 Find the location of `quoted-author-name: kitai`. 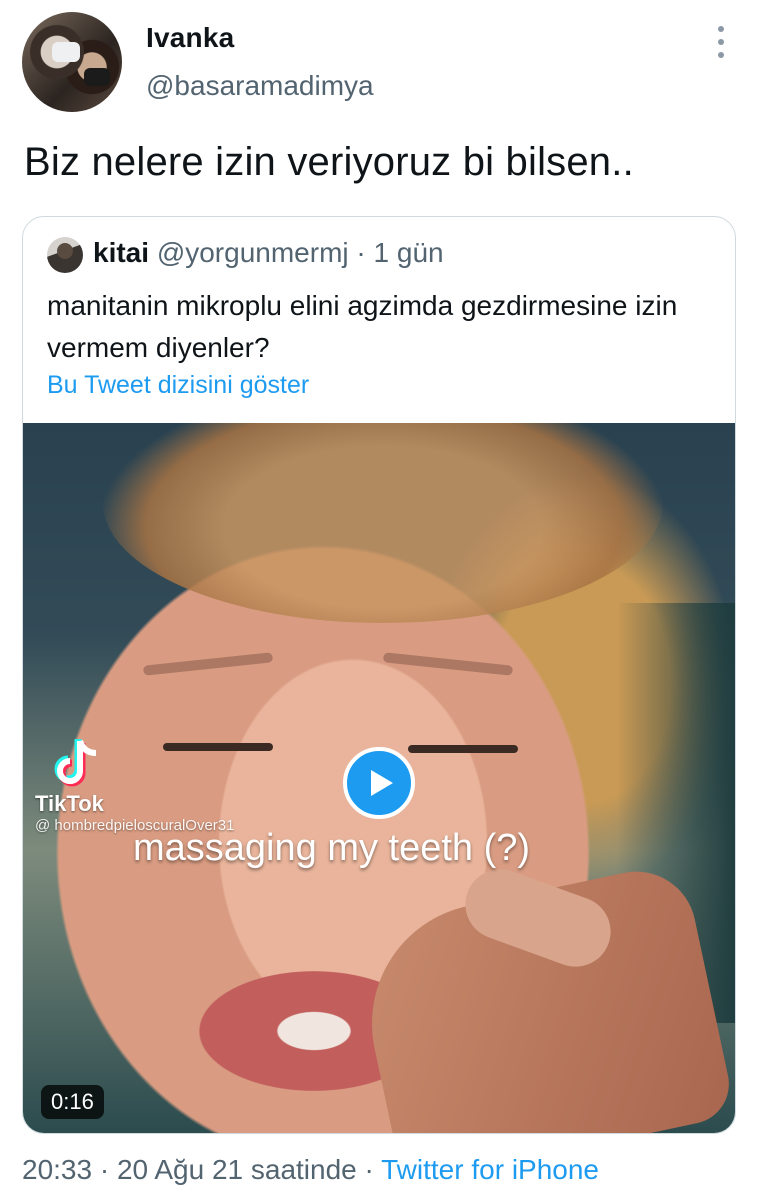

quoted-author-name: kitai is located at coordinates (121, 252).